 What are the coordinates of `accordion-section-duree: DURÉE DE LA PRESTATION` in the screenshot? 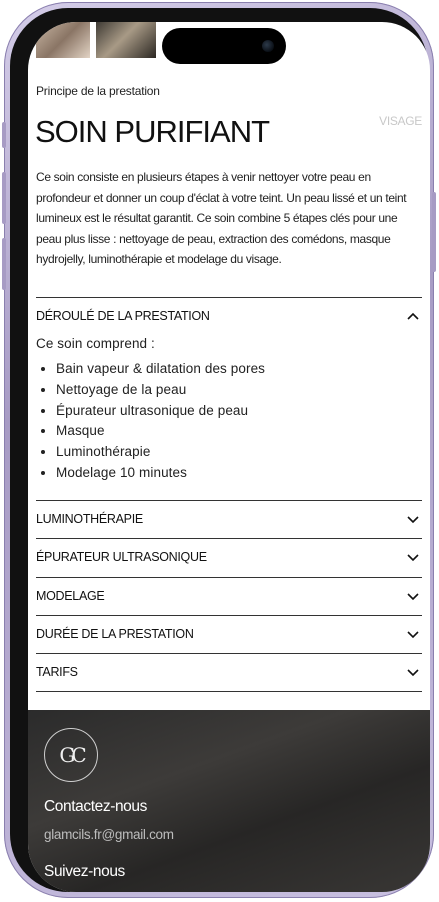 It's located at (229, 633).